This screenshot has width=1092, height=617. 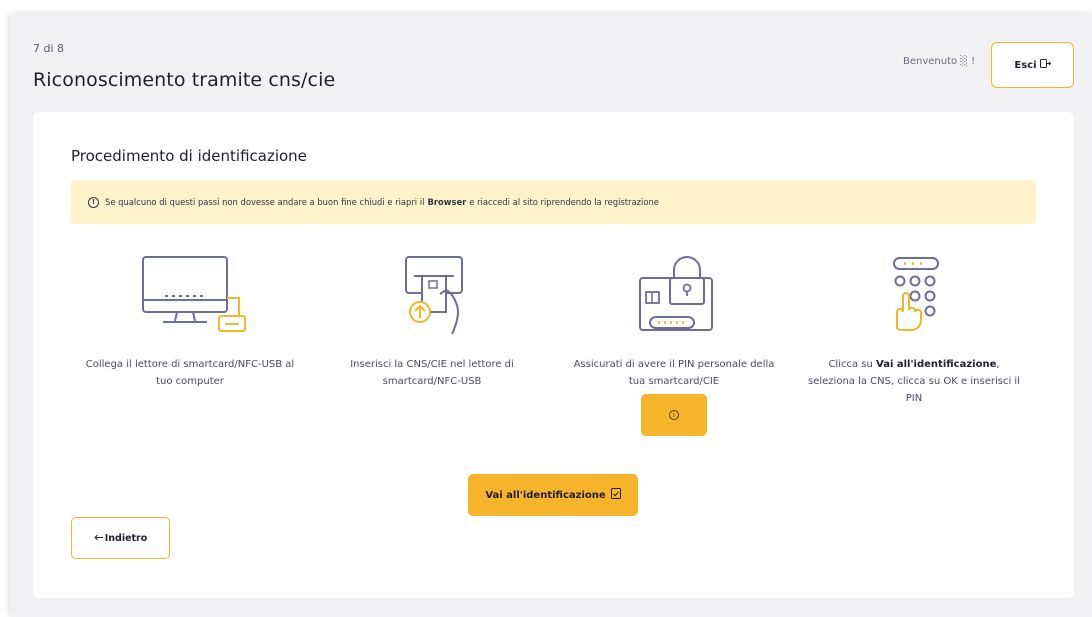 I want to click on exit-icon, so click(x=1045, y=65).